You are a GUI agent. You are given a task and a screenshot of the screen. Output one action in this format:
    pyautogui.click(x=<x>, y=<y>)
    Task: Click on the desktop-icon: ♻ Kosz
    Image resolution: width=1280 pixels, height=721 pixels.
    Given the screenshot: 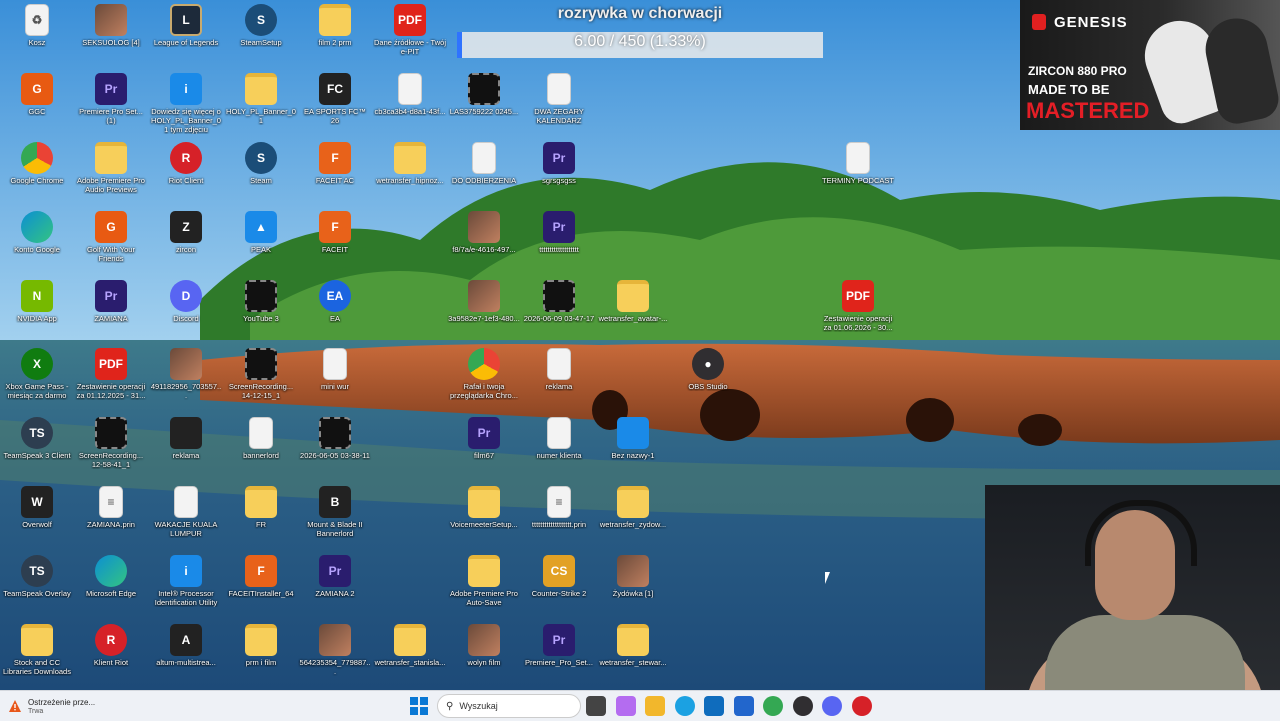 What is the action you would take?
    pyautogui.click(x=37, y=32)
    